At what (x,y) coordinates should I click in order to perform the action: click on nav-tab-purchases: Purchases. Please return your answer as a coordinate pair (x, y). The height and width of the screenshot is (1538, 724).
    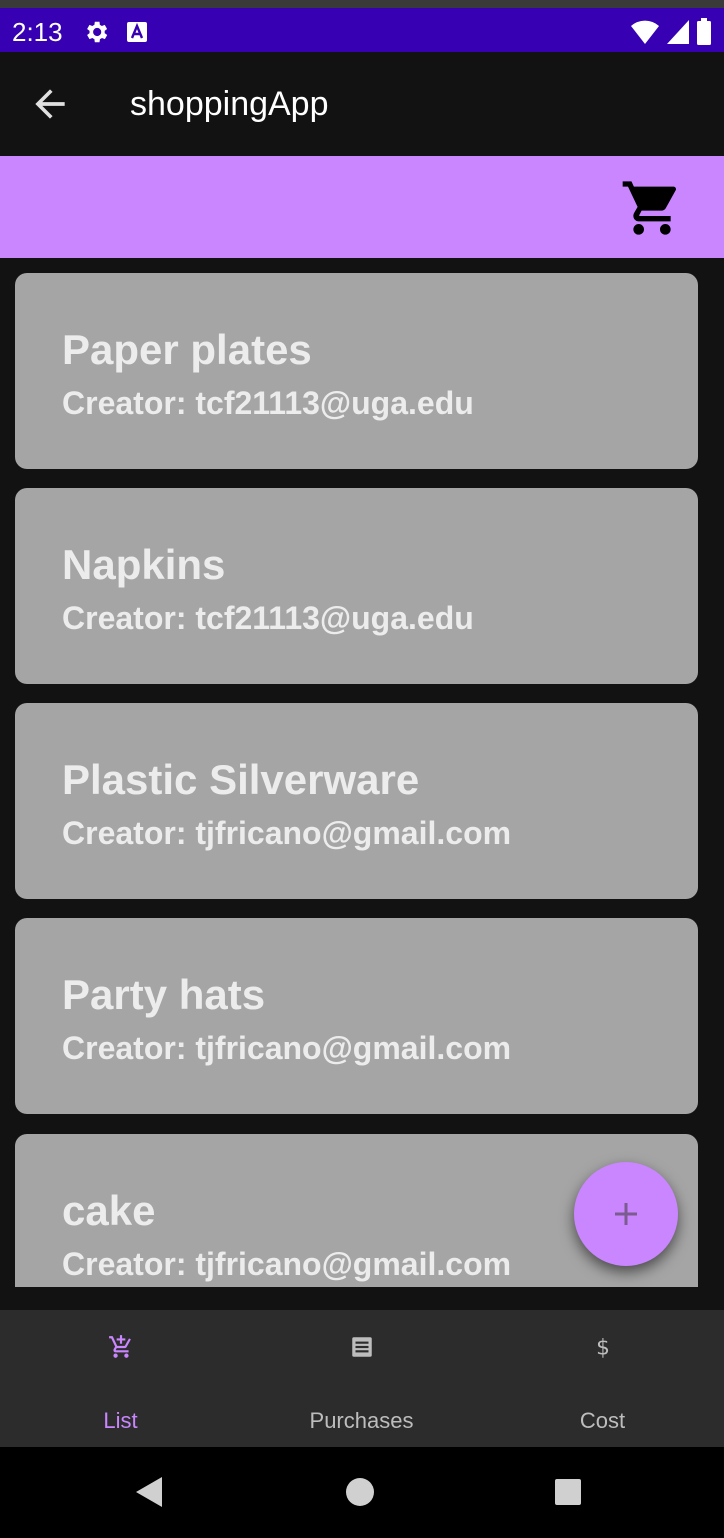
    Looking at the image, I should click on (361, 1378).